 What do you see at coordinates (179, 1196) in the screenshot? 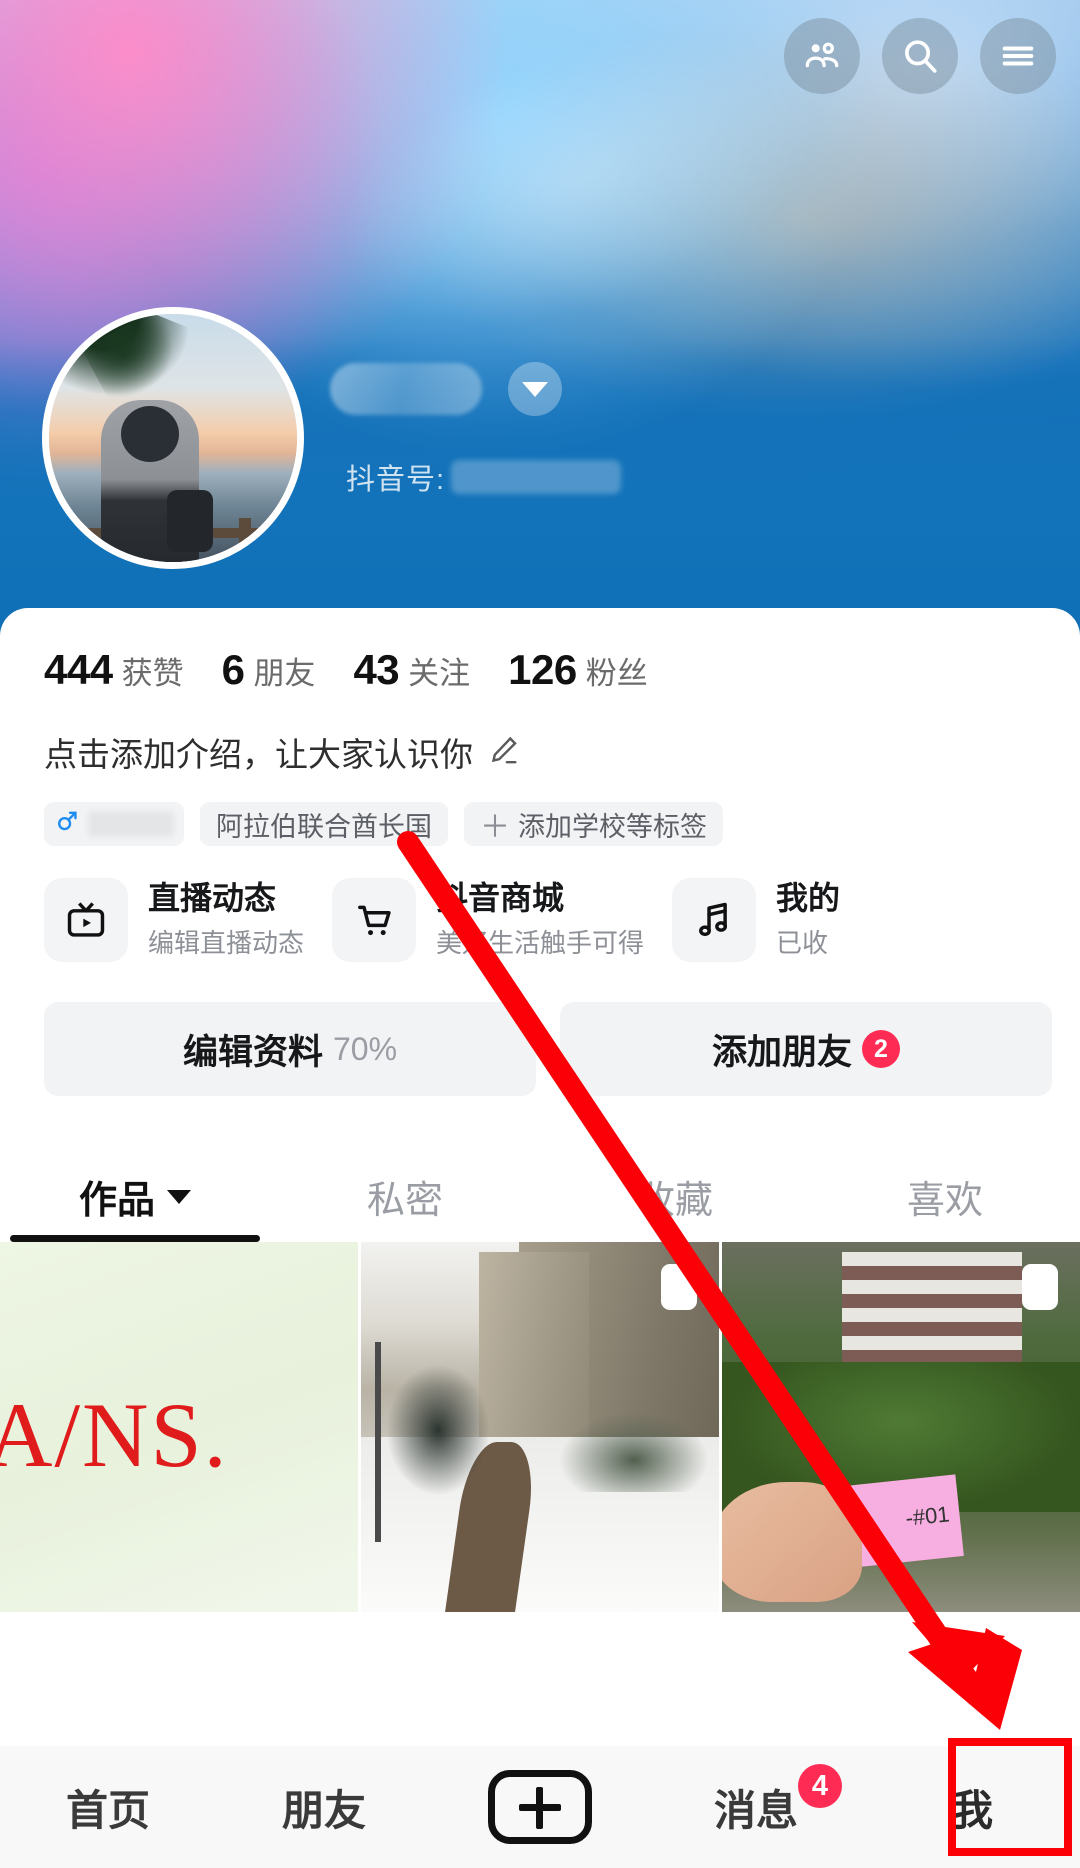
I see `chevron-down-icon-tab` at bounding box center [179, 1196].